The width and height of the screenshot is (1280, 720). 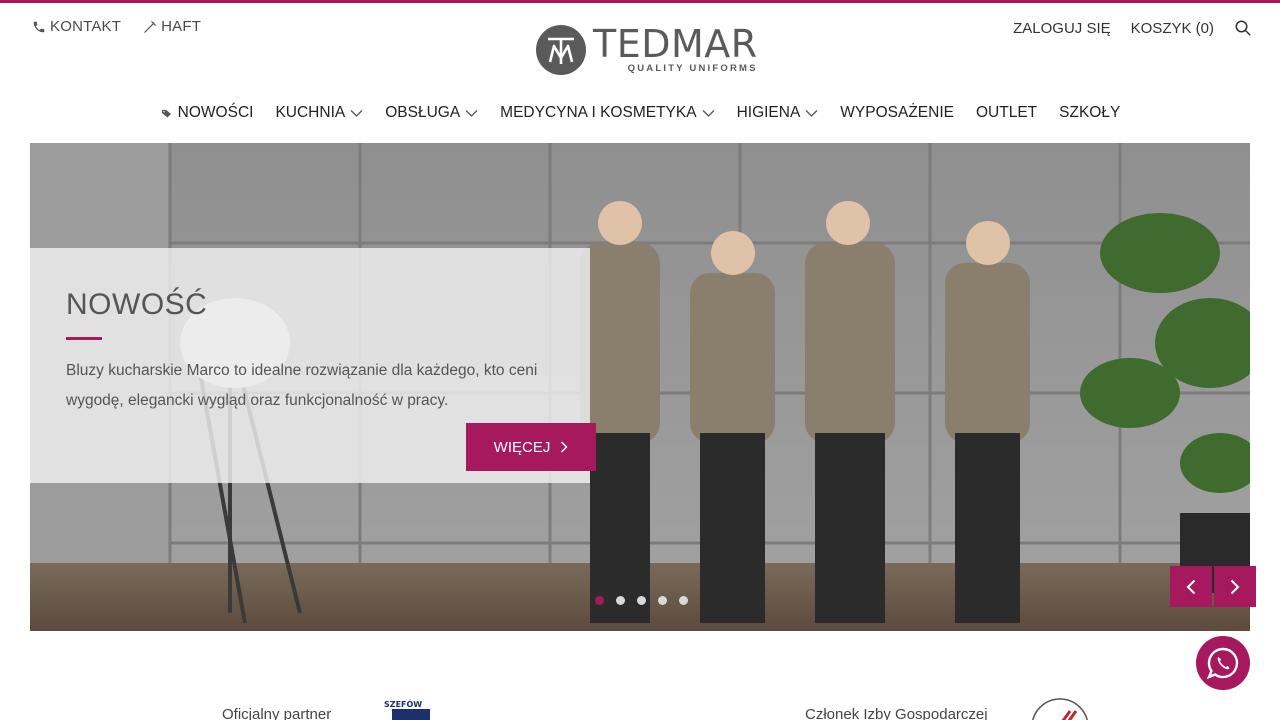 I want to click on utility-links-right: ZALOGUJ SIĘ KOSZYK (0), so click(x=1132, y=28).